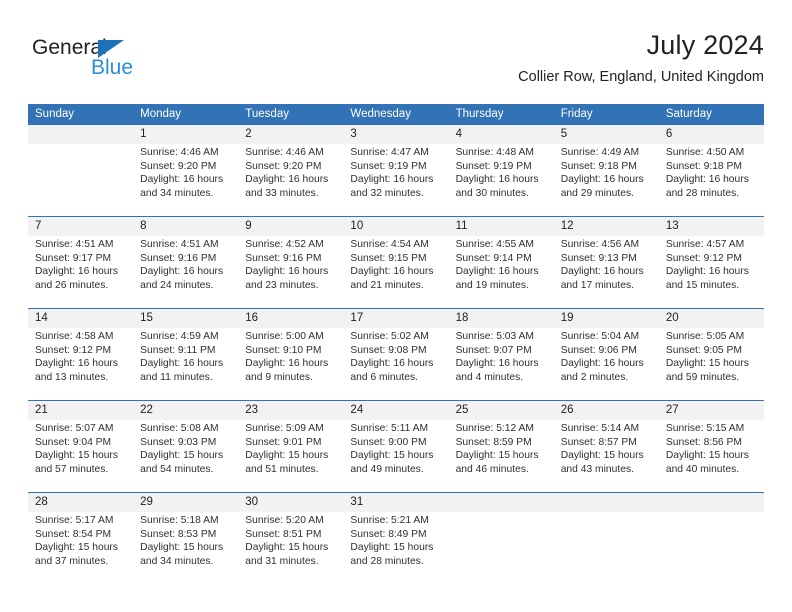 This screenshot has width=792, height=612. I want to click on day-number: 17, so click(396, 318).